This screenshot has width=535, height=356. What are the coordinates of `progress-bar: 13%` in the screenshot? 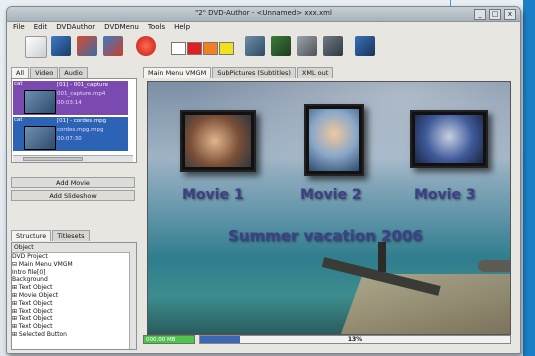 It's located at (355, 339).